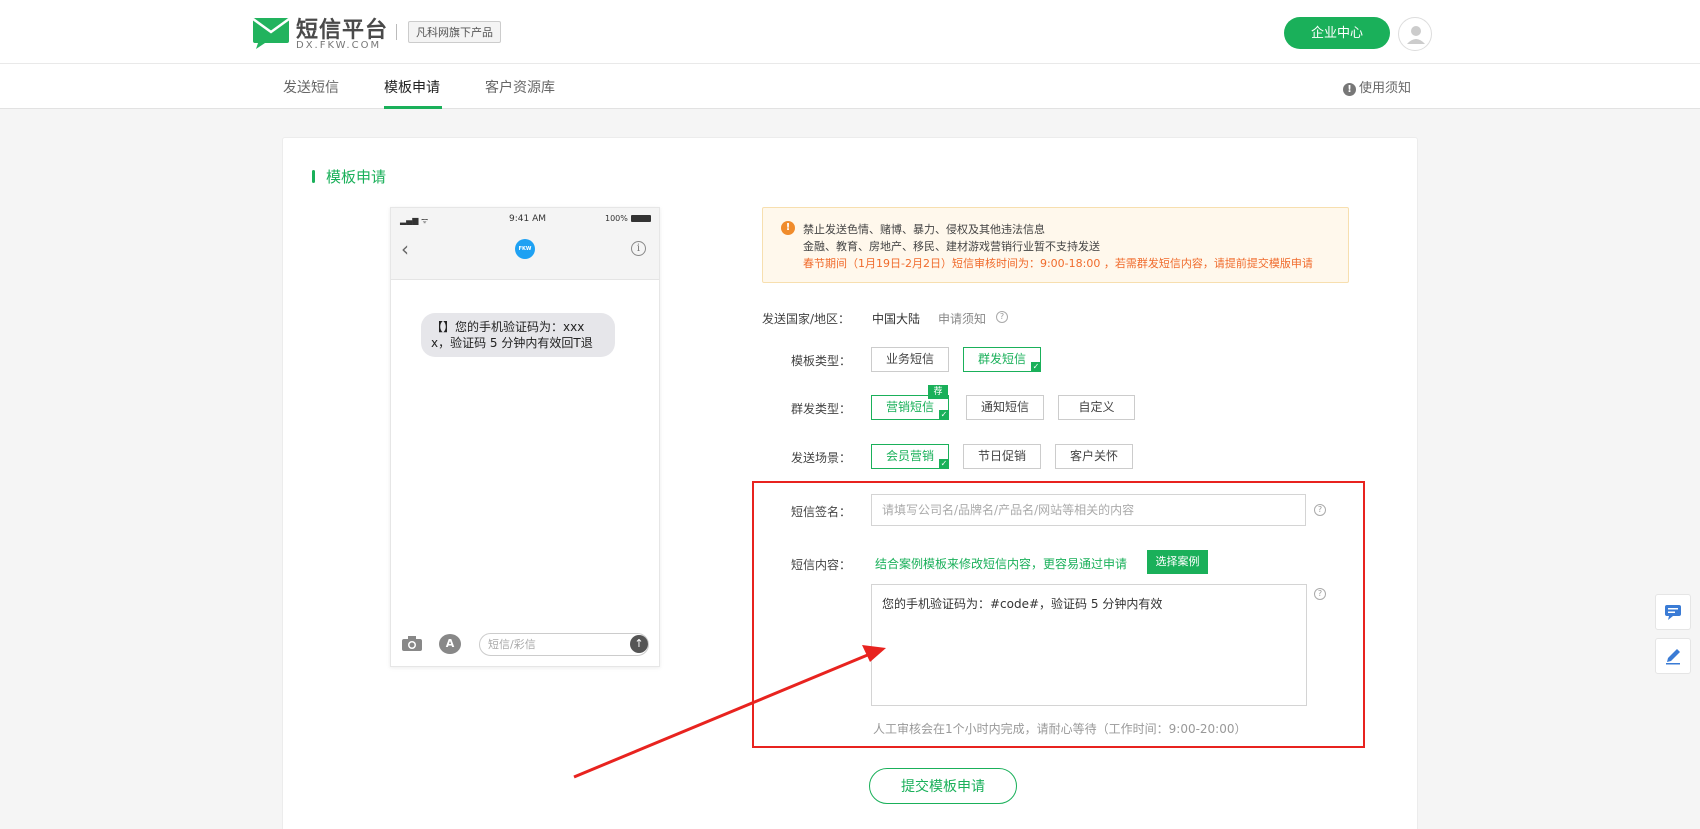 The width and height of the screenshot is (1700, 829). Describe the element at coordinates (1337, 33) in the screenshot. I see `enterprise-center-button: 企业中心` at that location.